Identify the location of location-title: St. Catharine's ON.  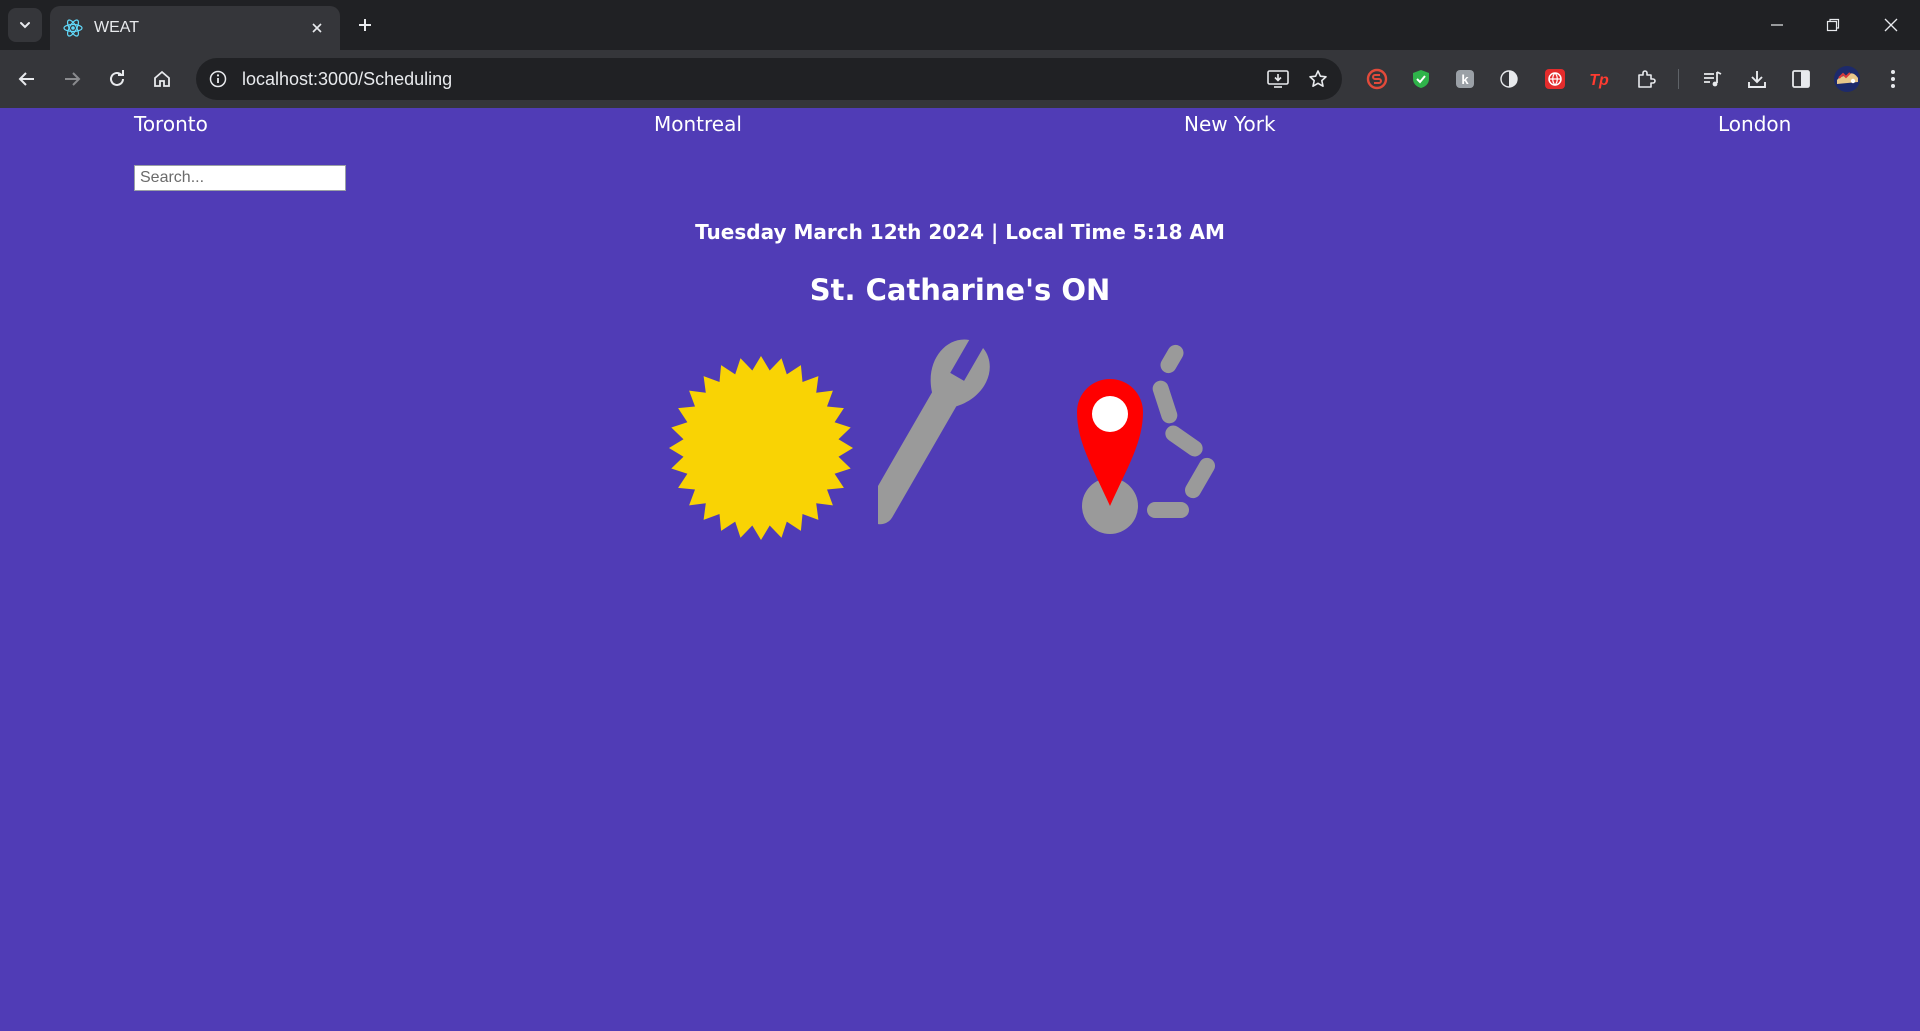
(960, 290).